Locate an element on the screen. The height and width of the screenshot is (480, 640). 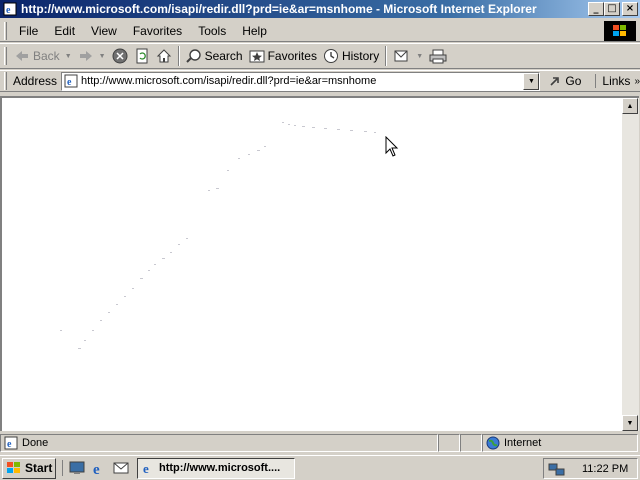
stop-button is located at coordinates (120, 56).